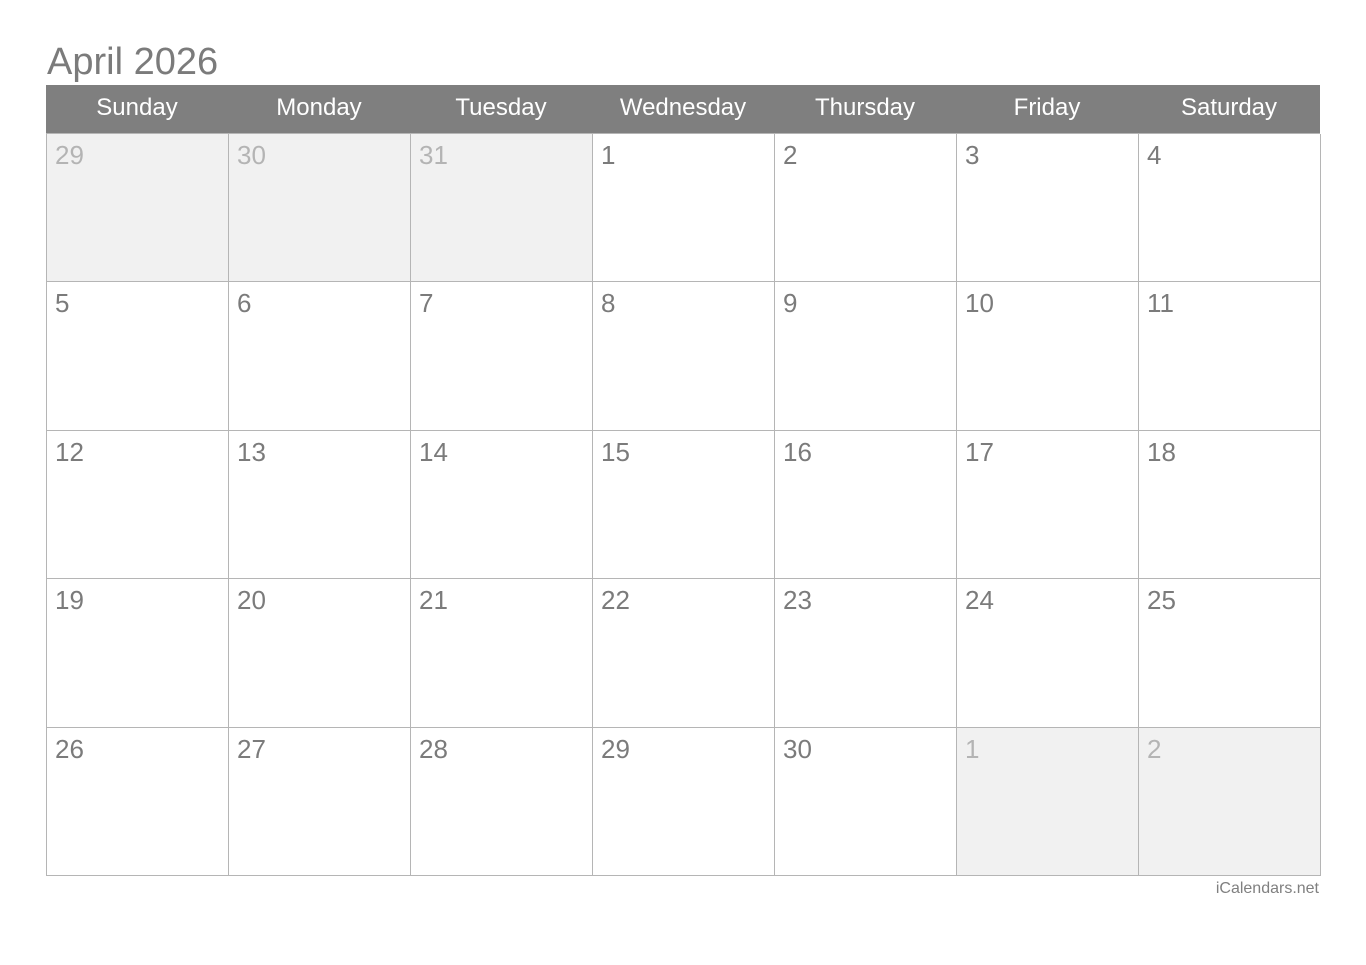  What do you see at coordinates (865, 107) in the screenshot?
I see `weekday-label: Thursday` at bounding box center [865, 107].